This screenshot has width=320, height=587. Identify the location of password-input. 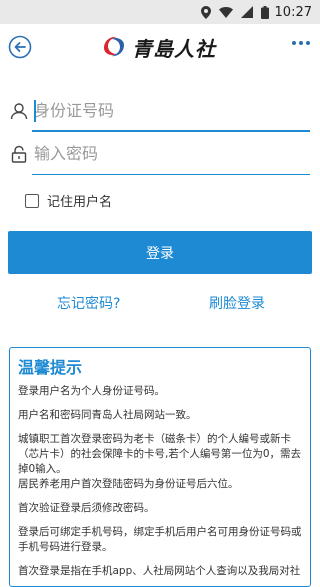
(169, 153).